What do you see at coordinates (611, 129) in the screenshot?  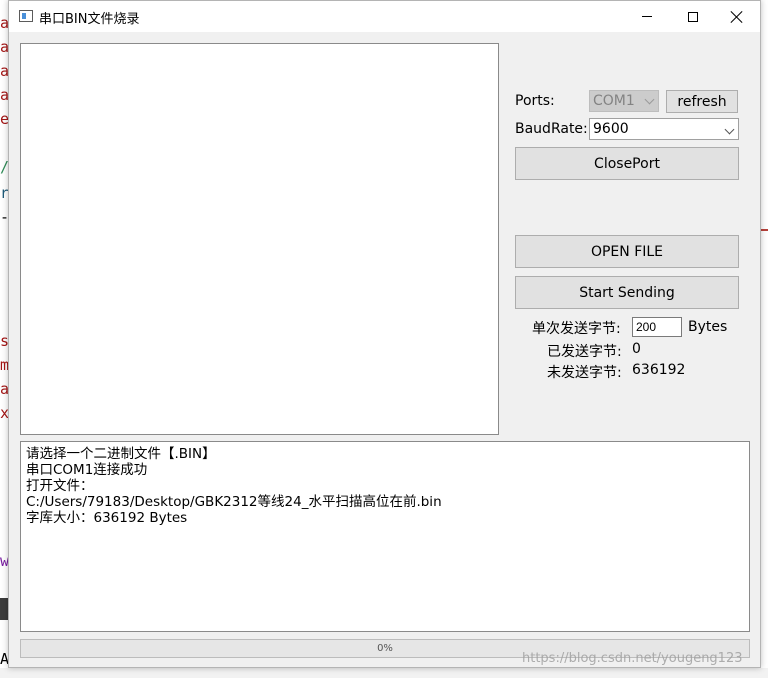 I see `baudrate-select-value: 9600` at bounding box center [611, 129].